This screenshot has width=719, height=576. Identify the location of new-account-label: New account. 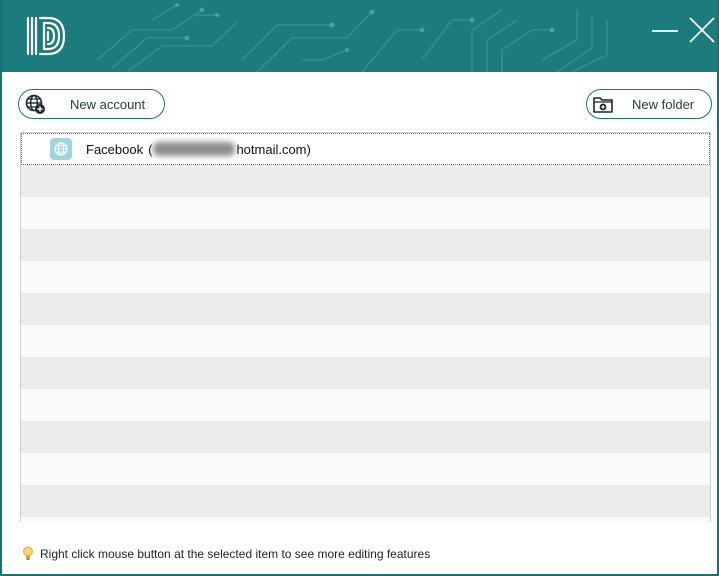
(108, 104).